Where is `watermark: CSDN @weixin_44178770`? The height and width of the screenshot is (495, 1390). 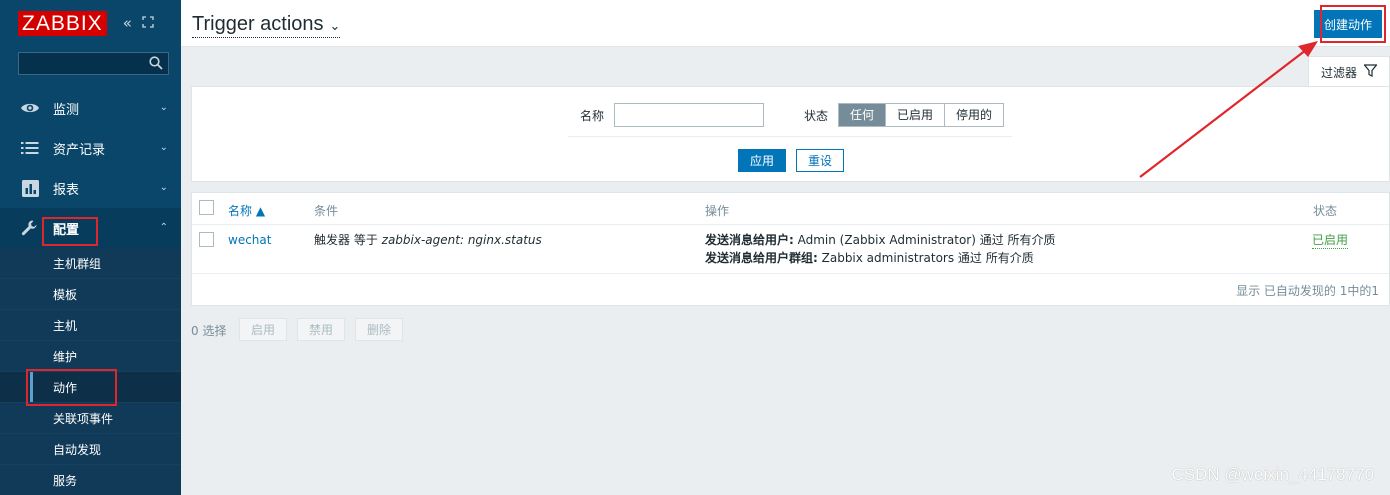
watermark: CSDN @weixin_44178770 is located at coordinates (1272, 474).